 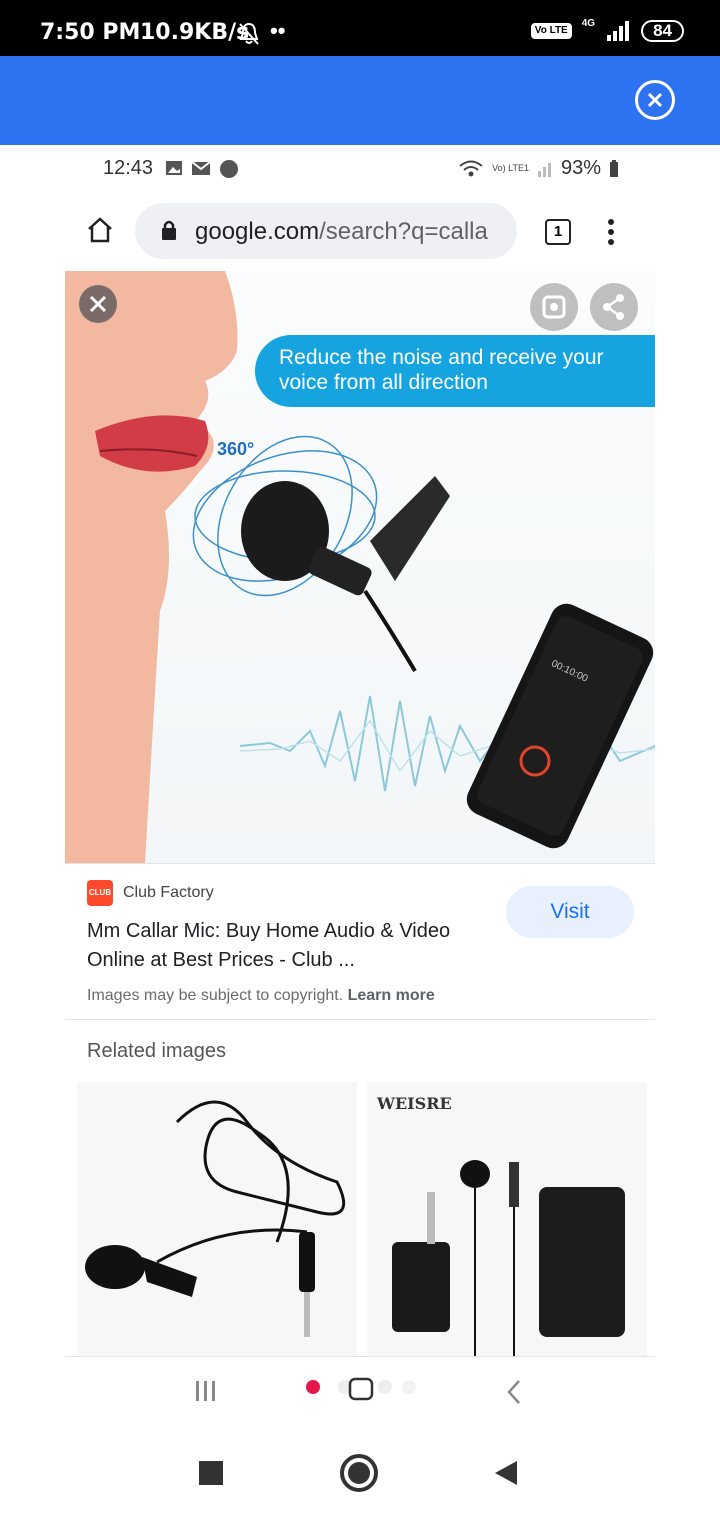 What do you see at coordinates (128, 168) in the screenshot?
I see `inner-status-time: 12:43` at bounding box center [128, 168].